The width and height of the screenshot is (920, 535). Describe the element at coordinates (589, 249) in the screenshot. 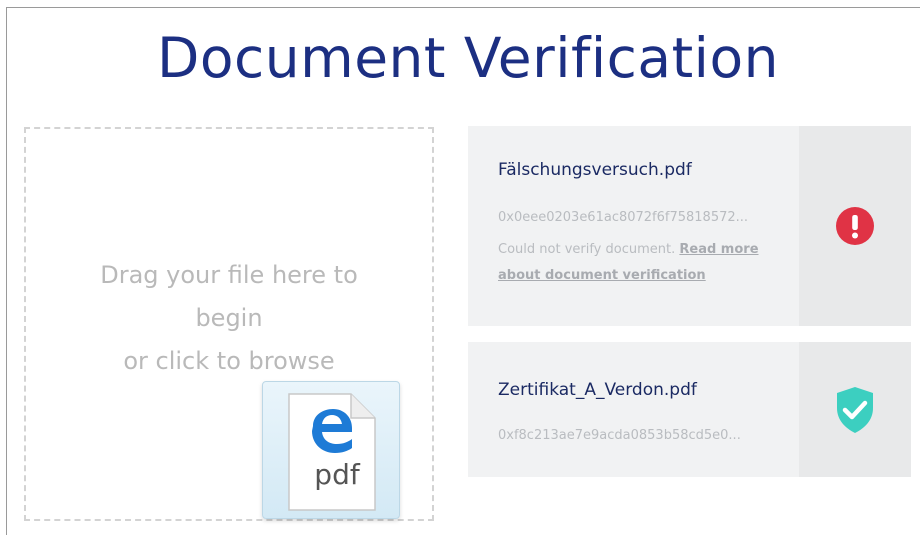

I see `status-text: Could not verify document.` at that location.